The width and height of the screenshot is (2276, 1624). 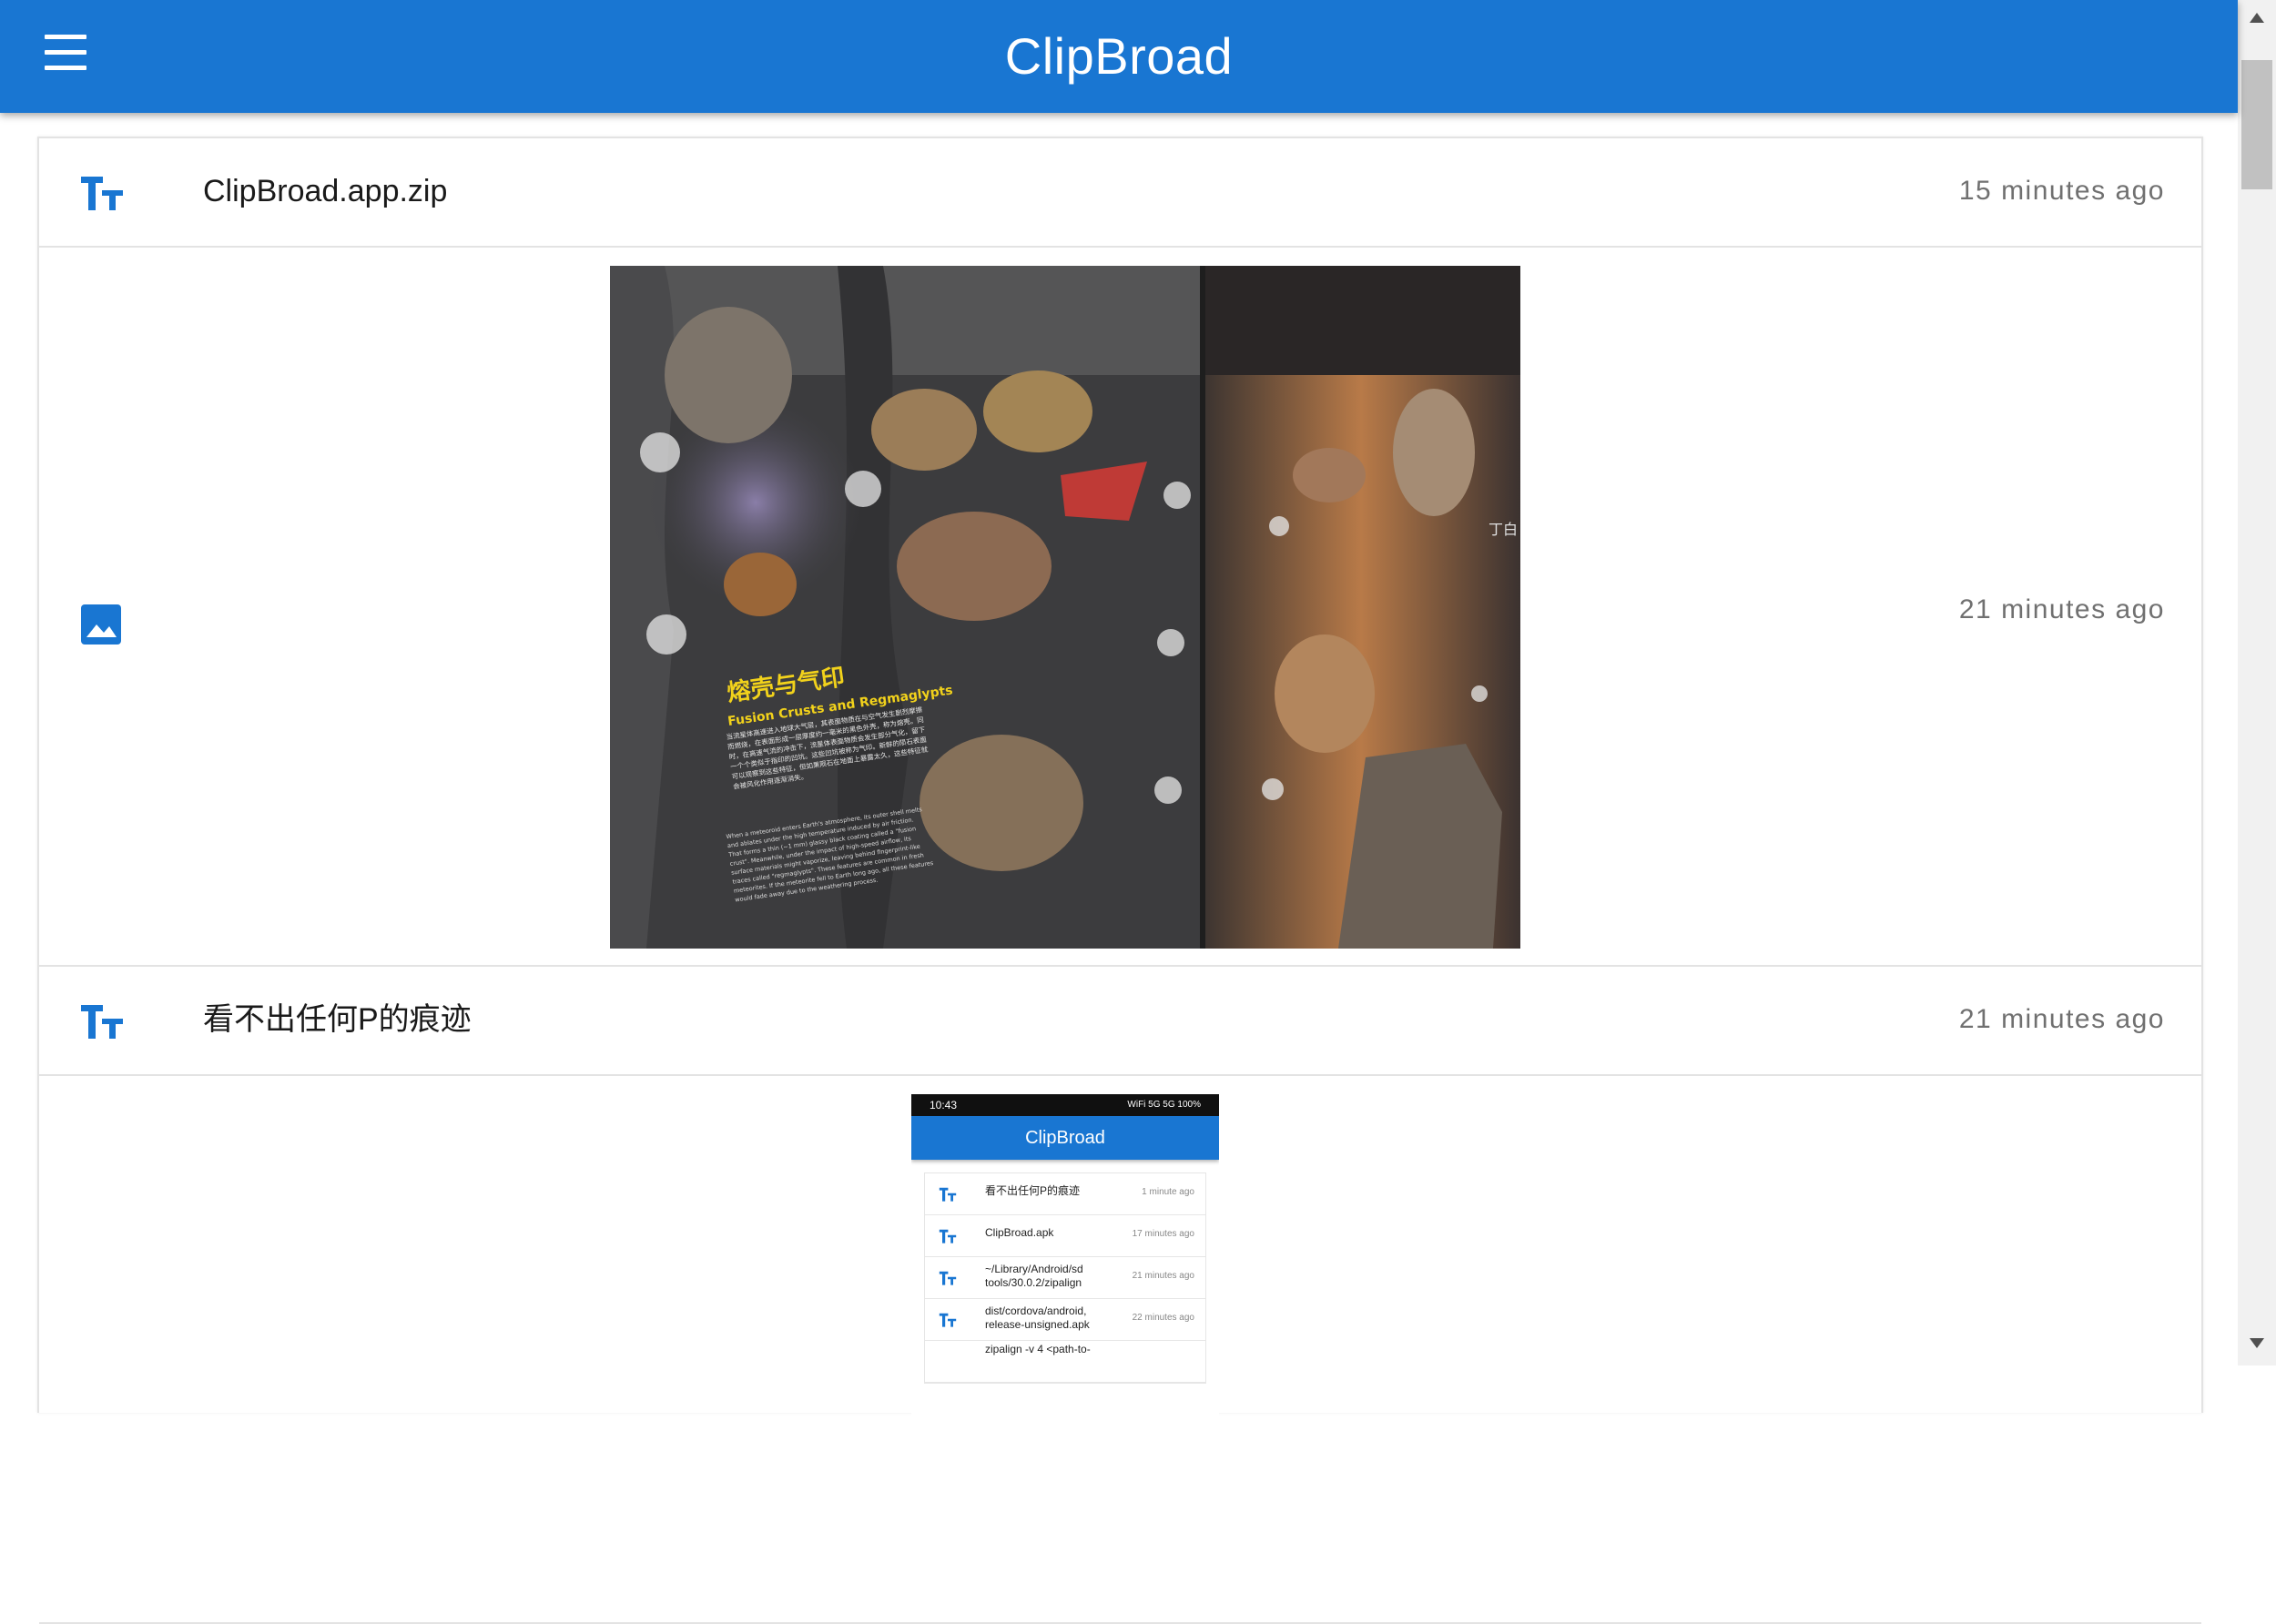 What do you see at coordinates (944, 1105) in the screenshot?
I see `phone-status-time: 10:43` at bounding box center [944, 1105].